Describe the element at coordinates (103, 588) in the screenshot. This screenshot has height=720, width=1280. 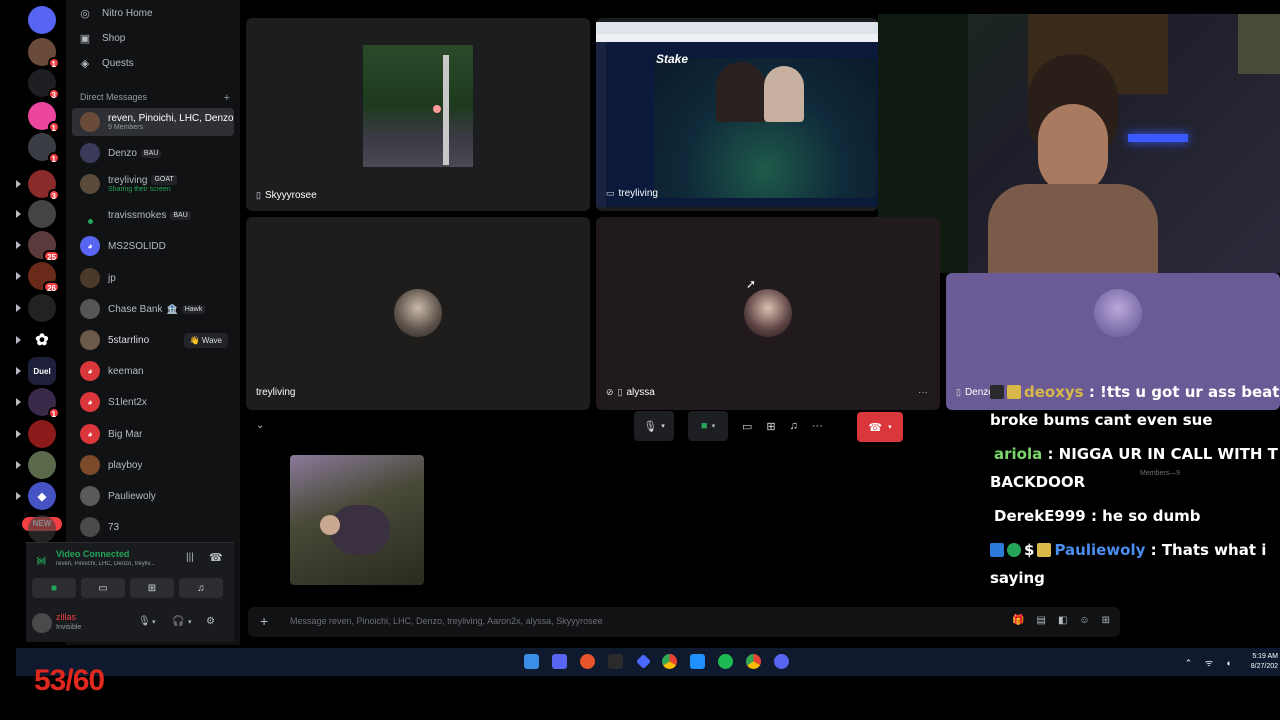
I see `screen-share-button: ▭` at that location.